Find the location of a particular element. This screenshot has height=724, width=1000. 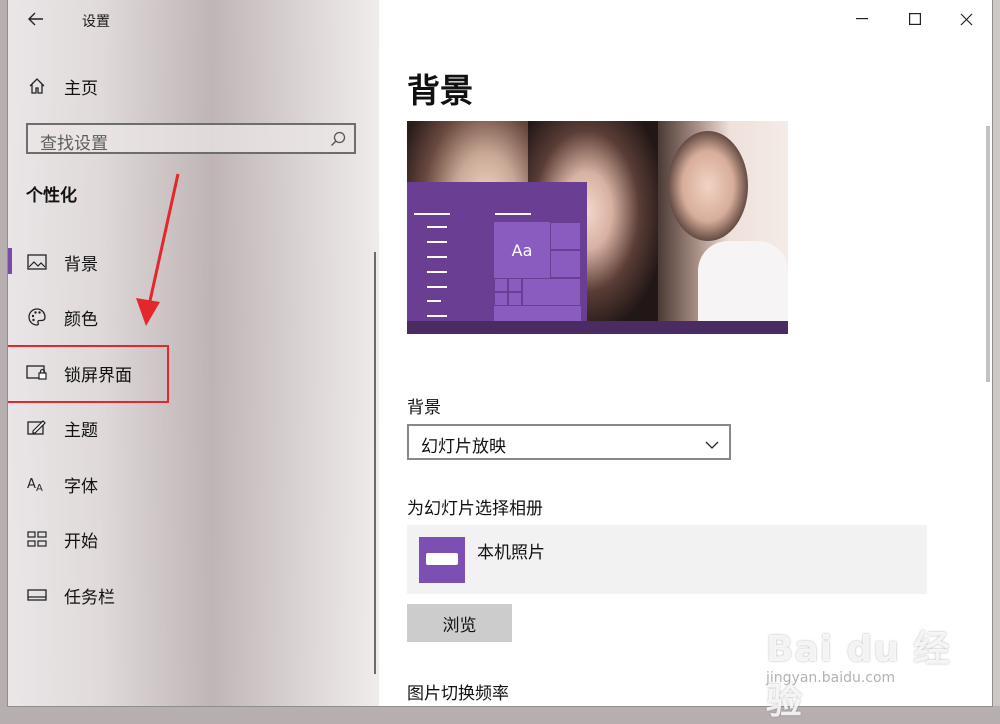

album-name: 本机照片 is located at coordinates (511, 553).